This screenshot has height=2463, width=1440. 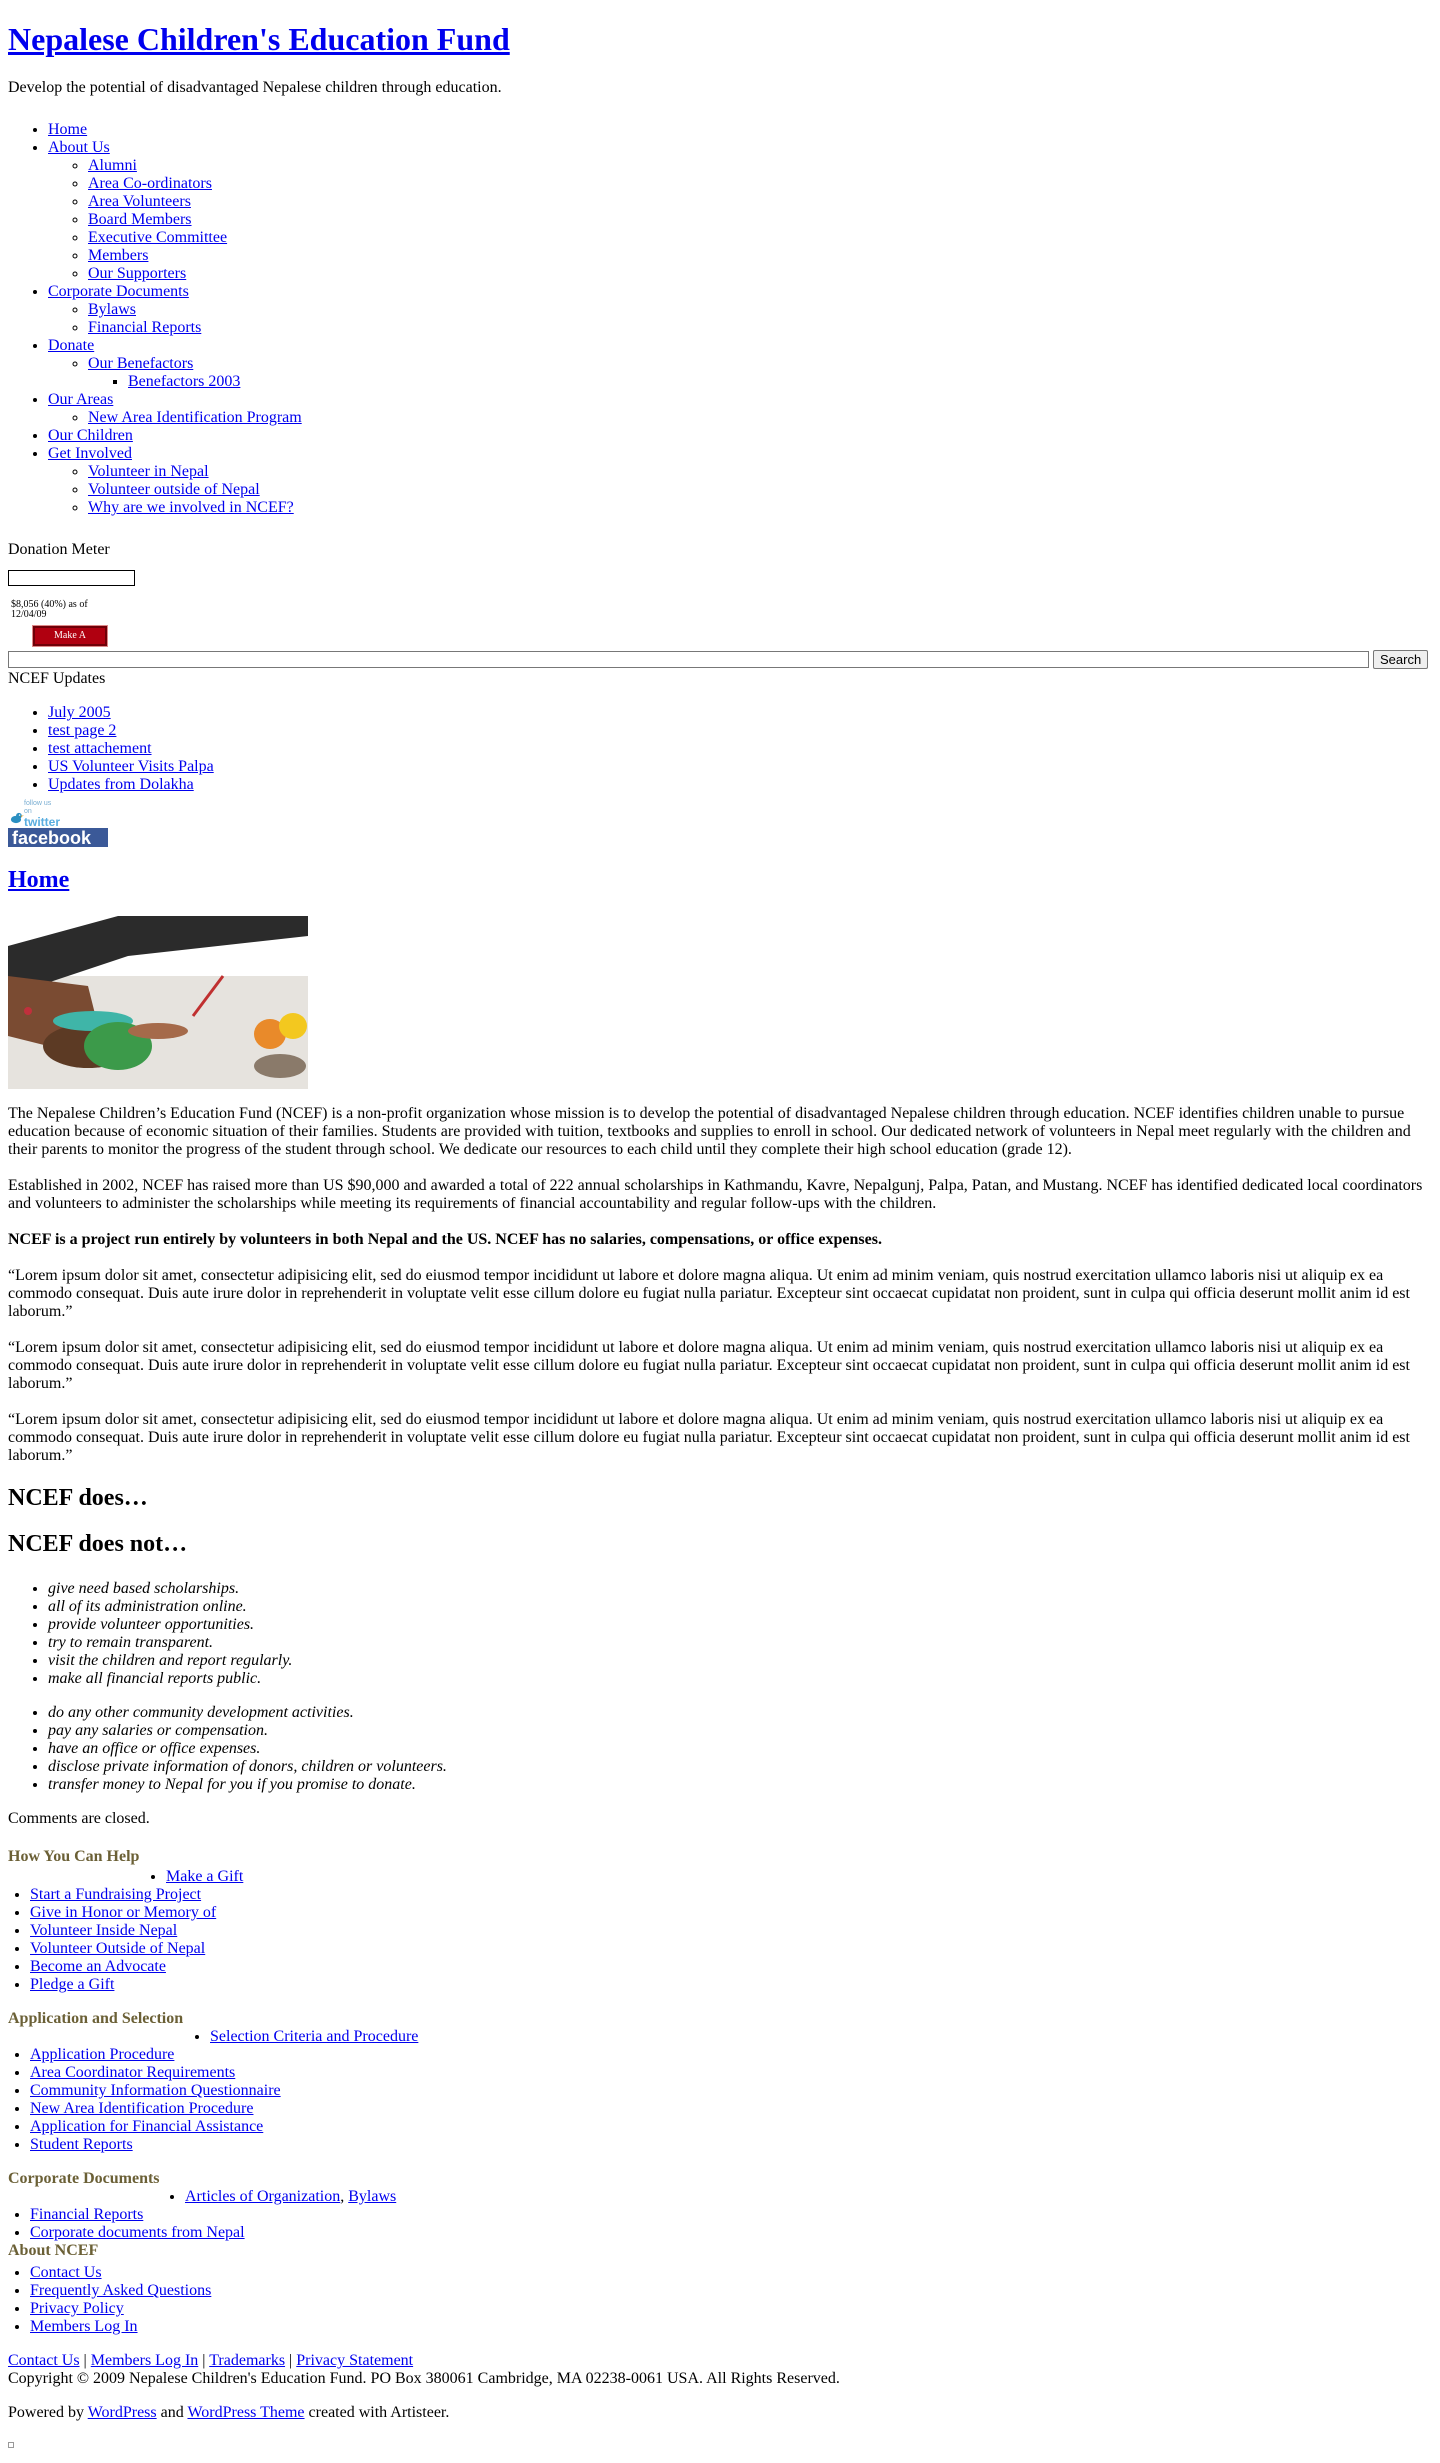 I want to click on twitter-follow-badge: follow us on twitter, so click(x=34, y=814).